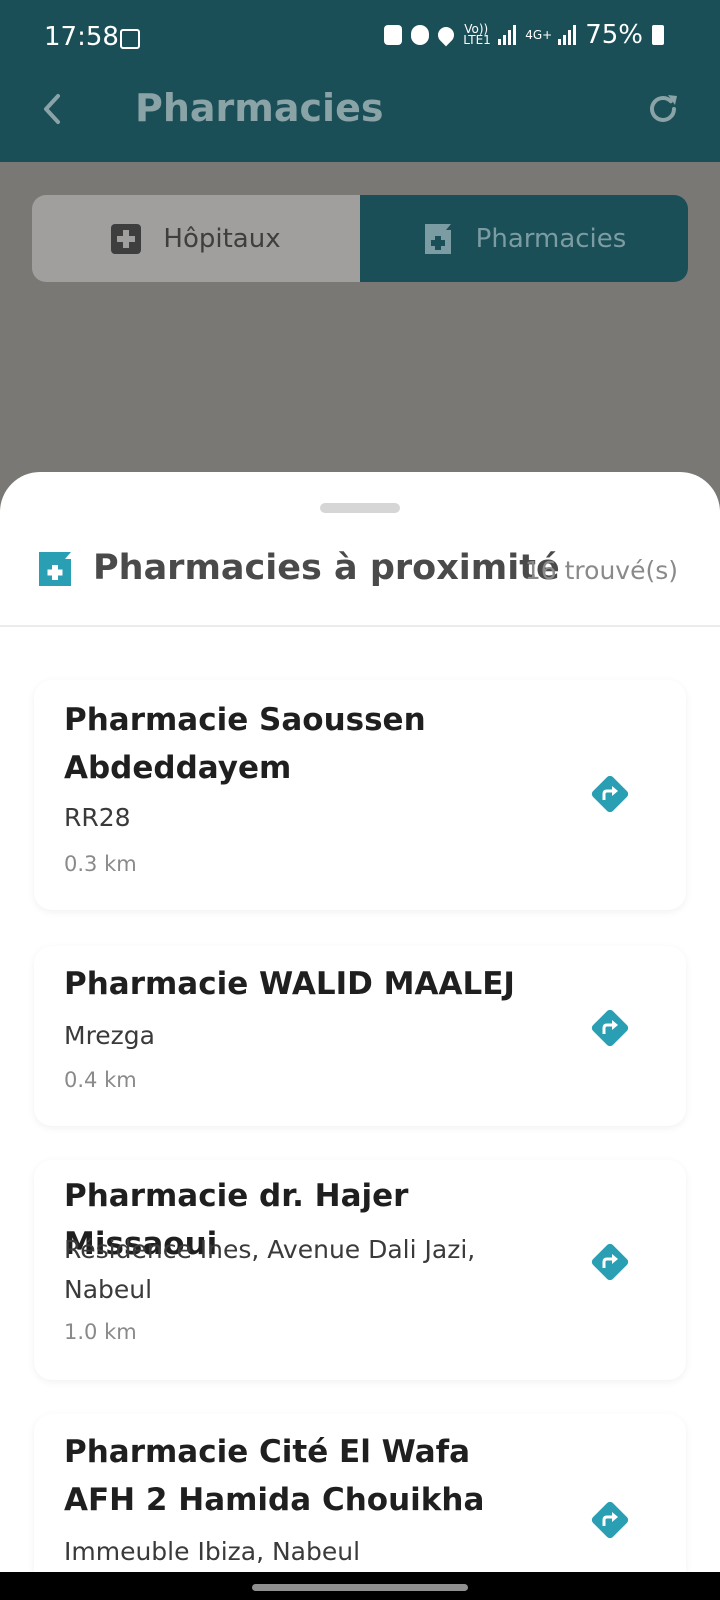  What do you see at coordinates (658, 35) in the screenshot?
I see `battery-icon` at bounding box center [658, 35].